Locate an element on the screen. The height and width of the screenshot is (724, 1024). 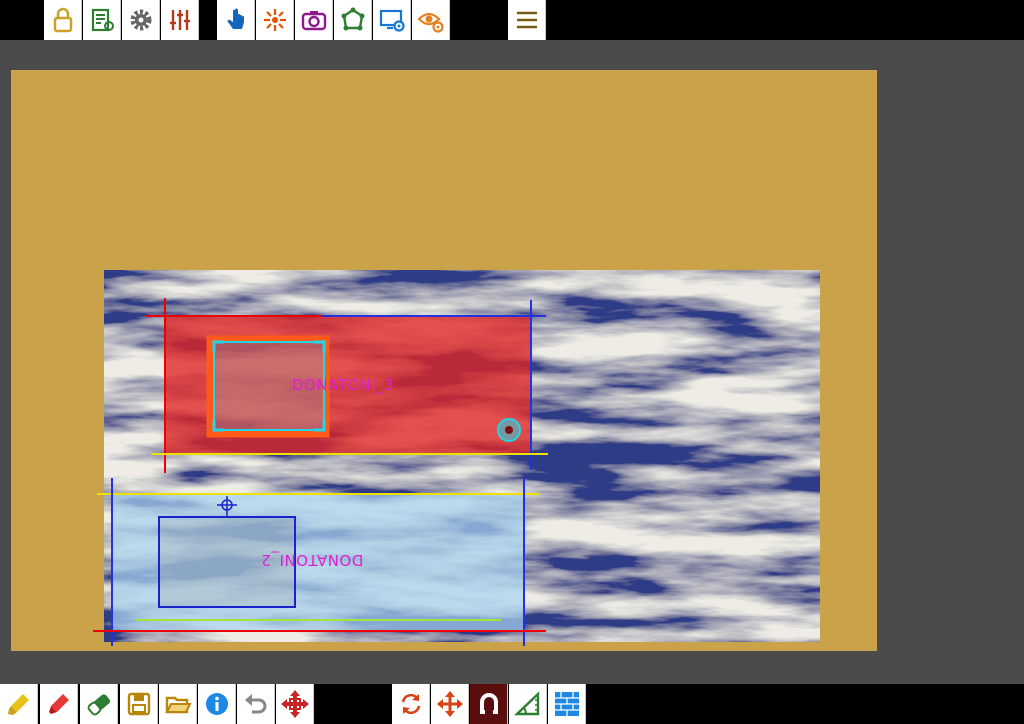
camera-button is located at coordinates (314, 20).